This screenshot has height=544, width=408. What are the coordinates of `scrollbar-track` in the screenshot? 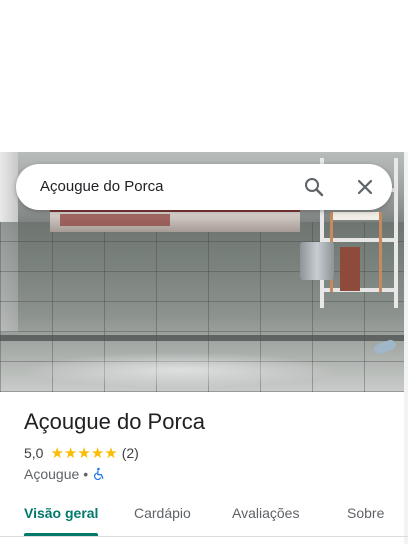 It's located at (406, 348).